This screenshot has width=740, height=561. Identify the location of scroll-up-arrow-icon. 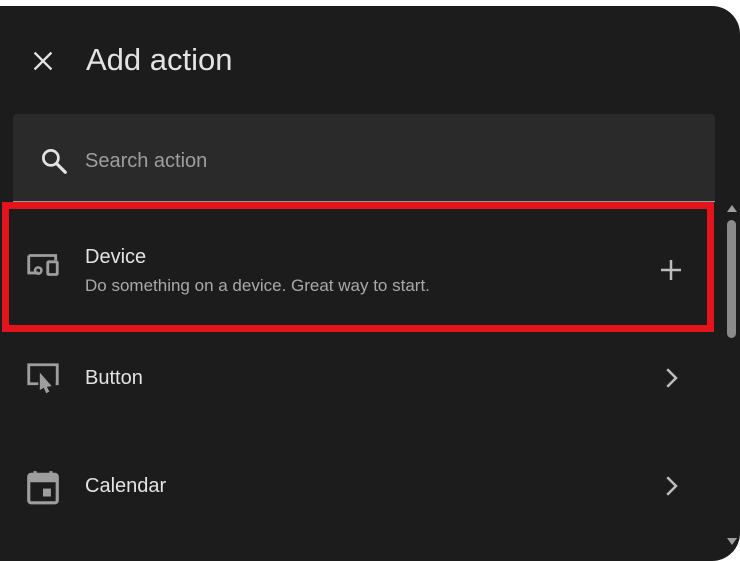
(732, 208).